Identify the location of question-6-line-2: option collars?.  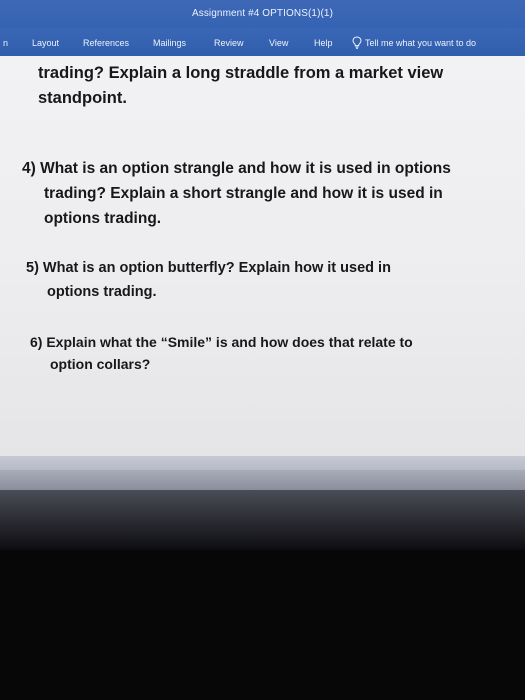
(100, 364).